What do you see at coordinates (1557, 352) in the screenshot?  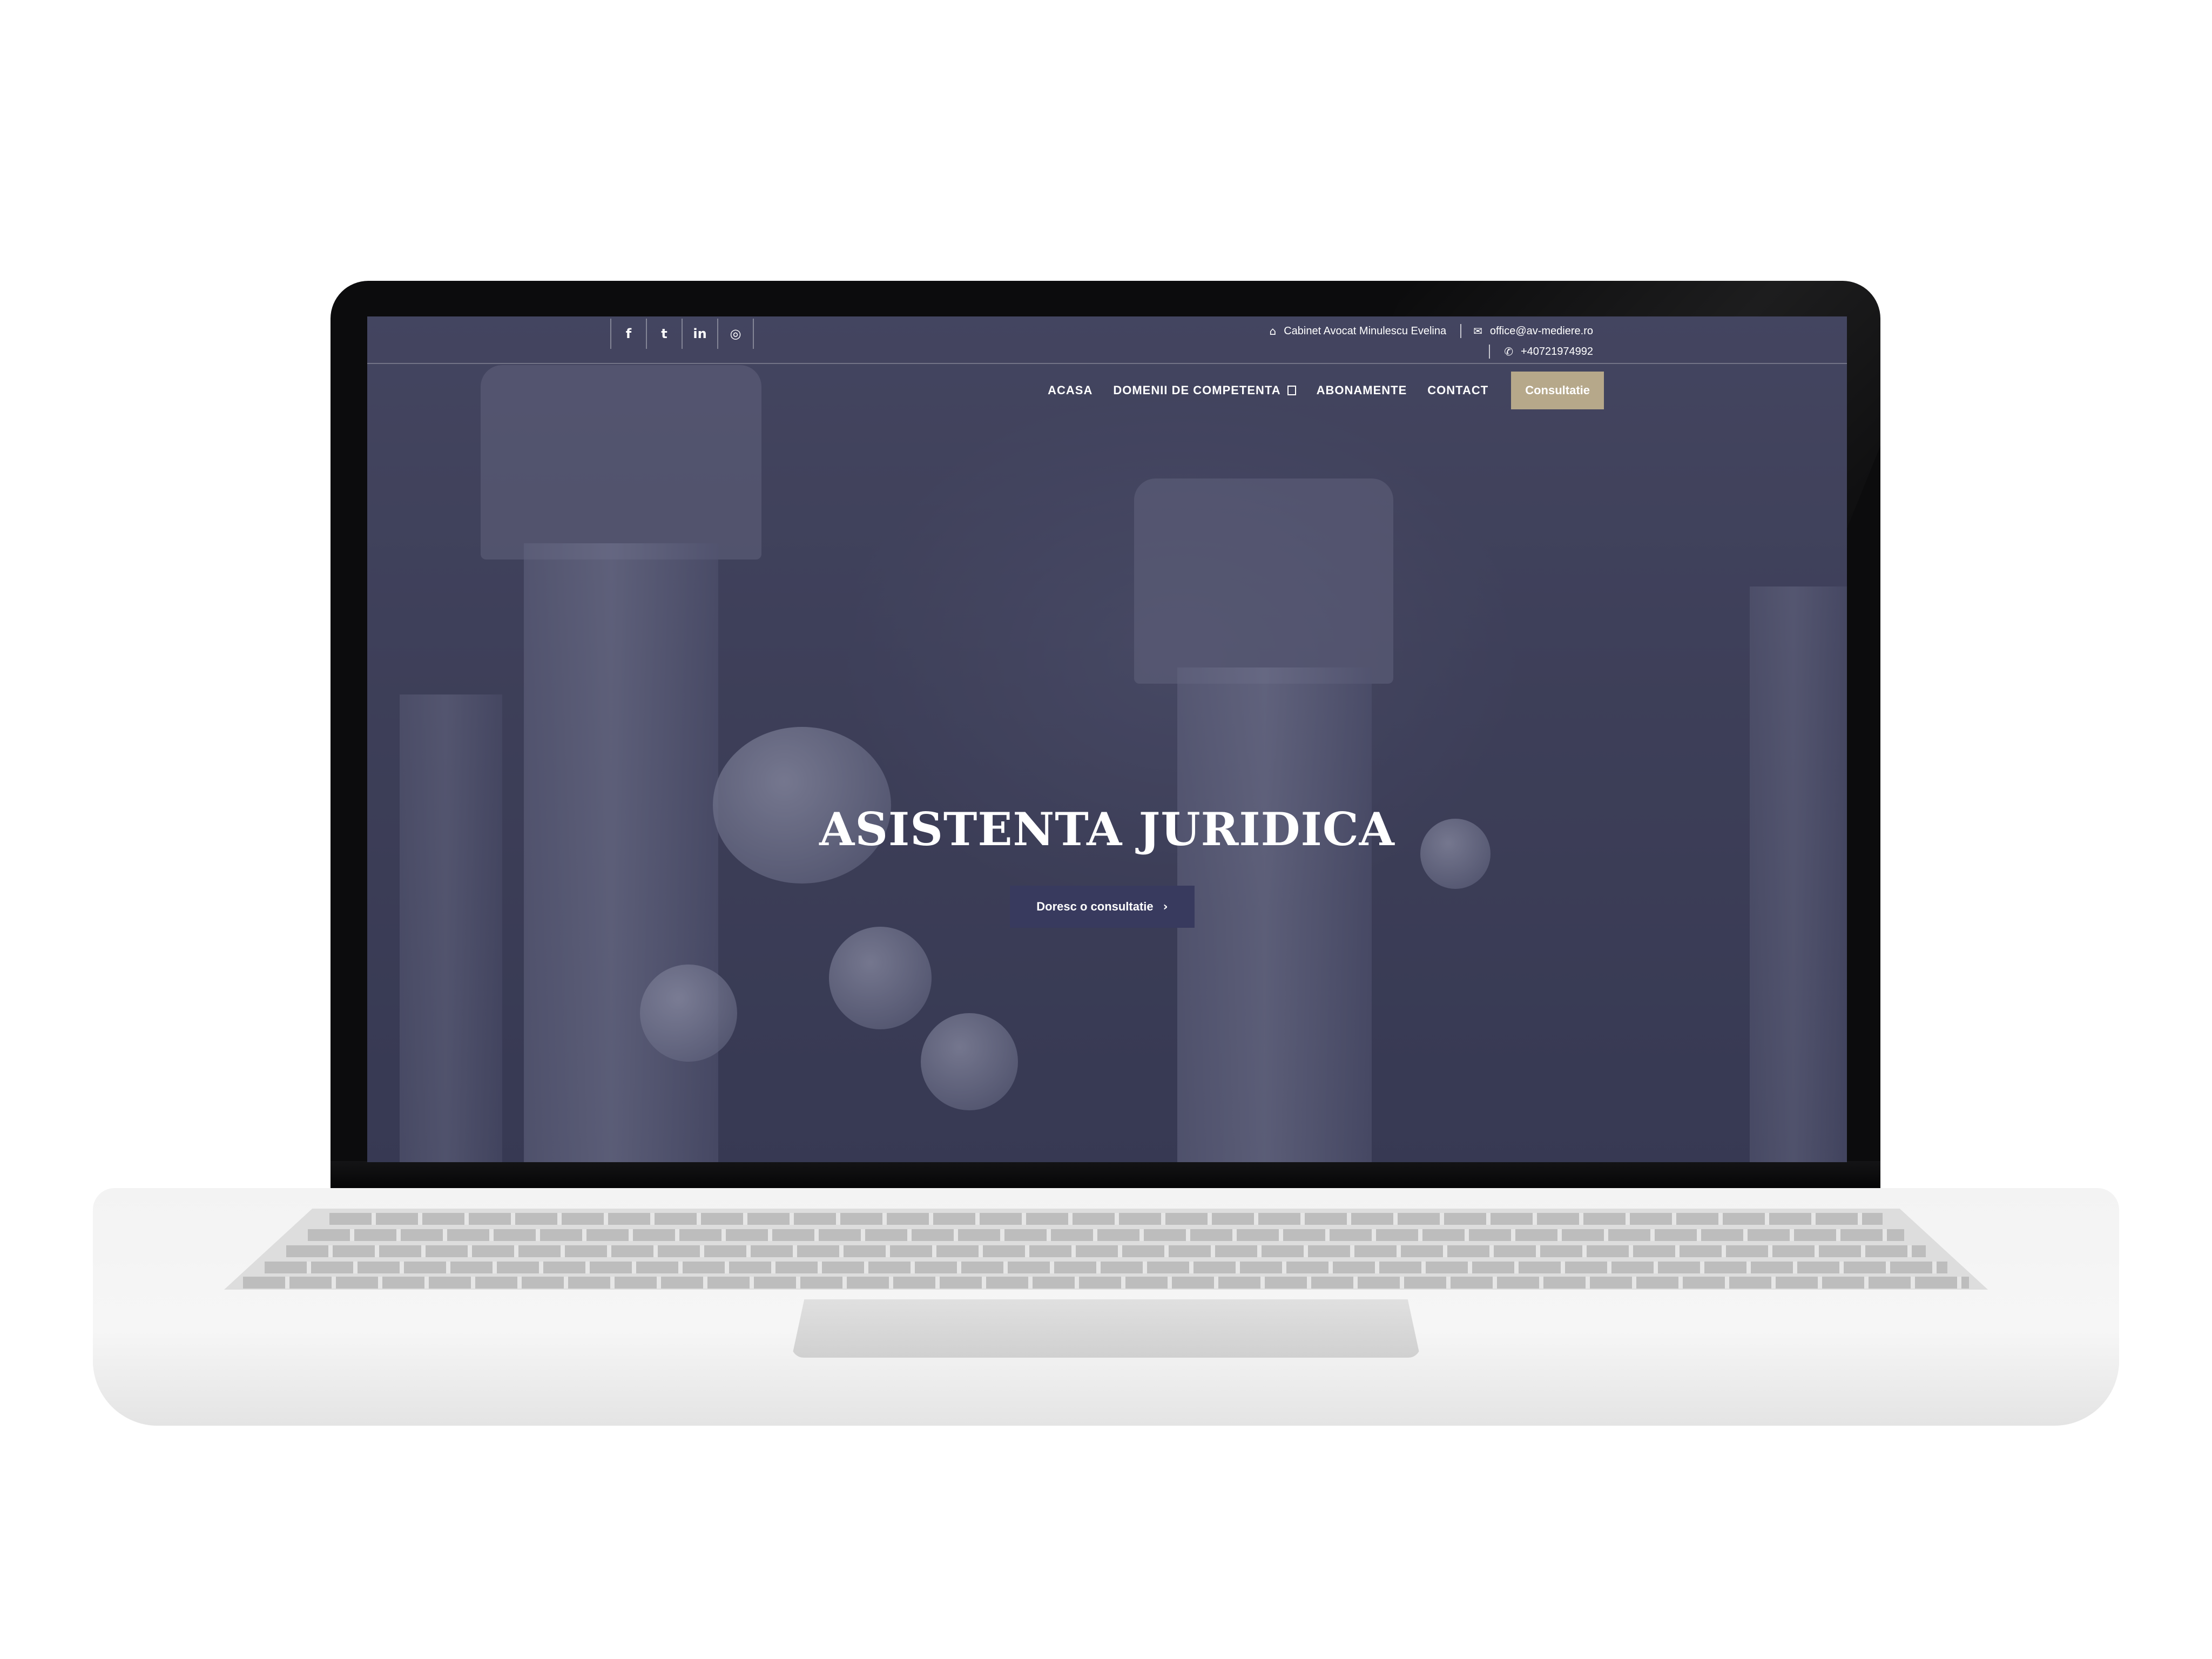 I see `phone-number: +40721974992` at bounding box center [1557, 352].